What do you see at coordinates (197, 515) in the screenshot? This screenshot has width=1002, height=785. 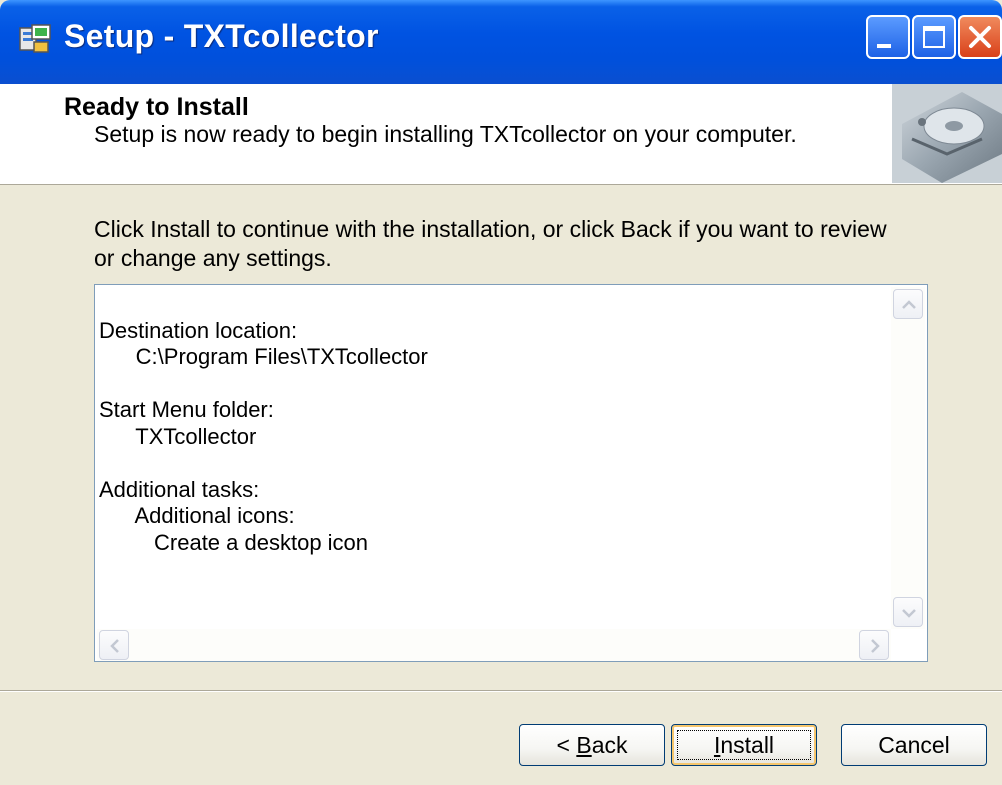 I see `memo-line: Additional icons:` at bounding box center [197, 515].